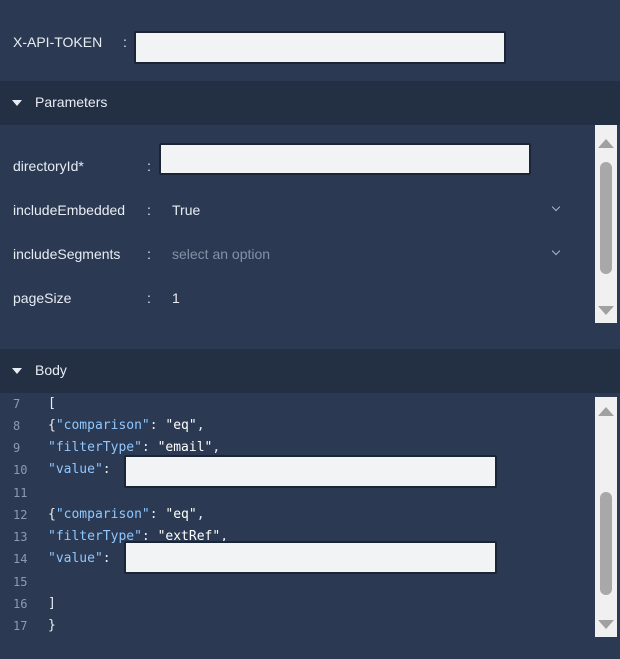  What do you see at coordinates (20, 604) in the screenshot?
I see `line-number: 16` at bounding box center [20, 604].